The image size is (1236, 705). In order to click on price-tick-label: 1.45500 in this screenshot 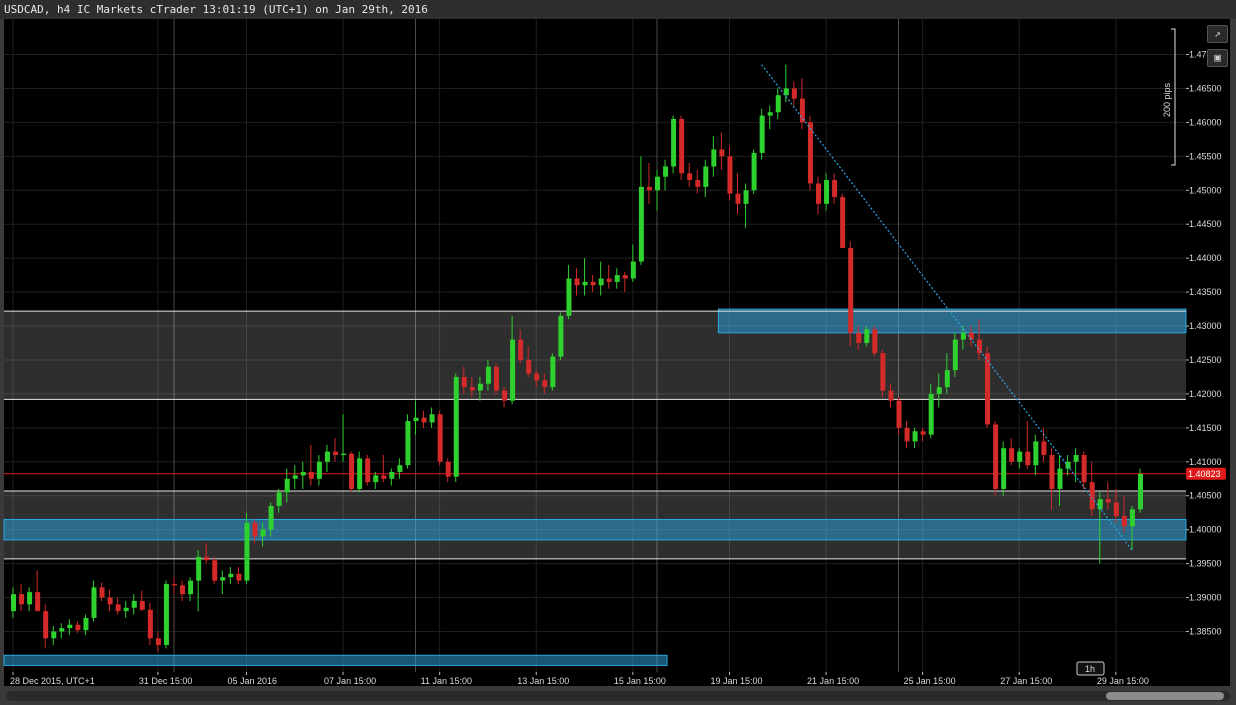, I will do `click(1205, 156)`.